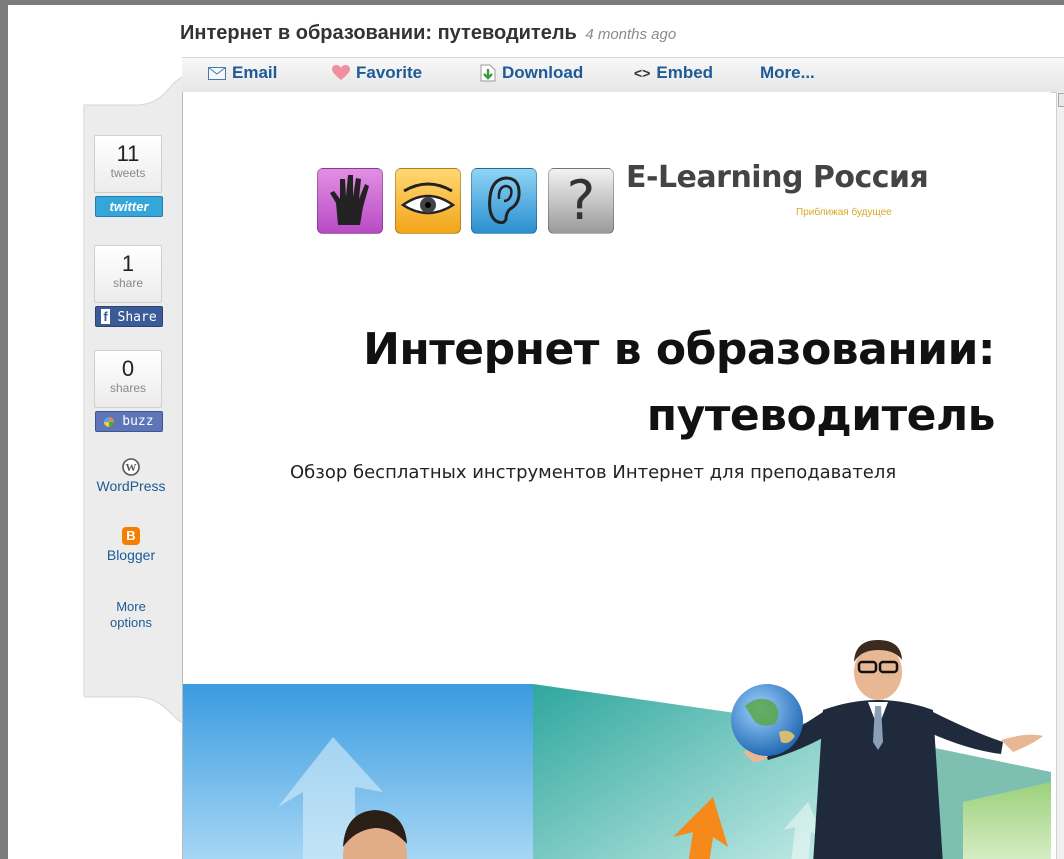 This screenshot has width=1064, height=859. What do you see at coordinates (777, 177) in the screenshot?
I see `brand-name: E-Learning Россия` at bounding box center [777, 177].